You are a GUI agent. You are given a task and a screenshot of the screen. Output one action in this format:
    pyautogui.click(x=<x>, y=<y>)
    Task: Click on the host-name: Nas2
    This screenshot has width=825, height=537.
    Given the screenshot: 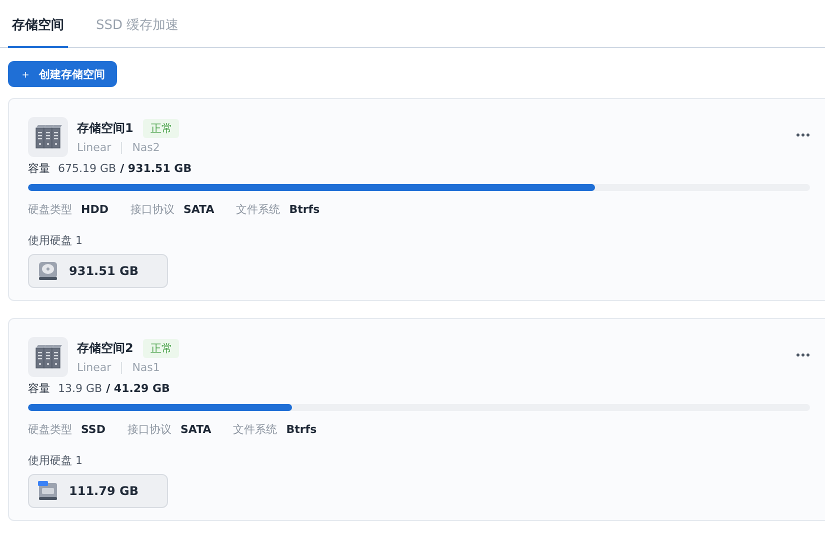 What is the action you would take?
    pyautogui.click(x=146, y=147)
    